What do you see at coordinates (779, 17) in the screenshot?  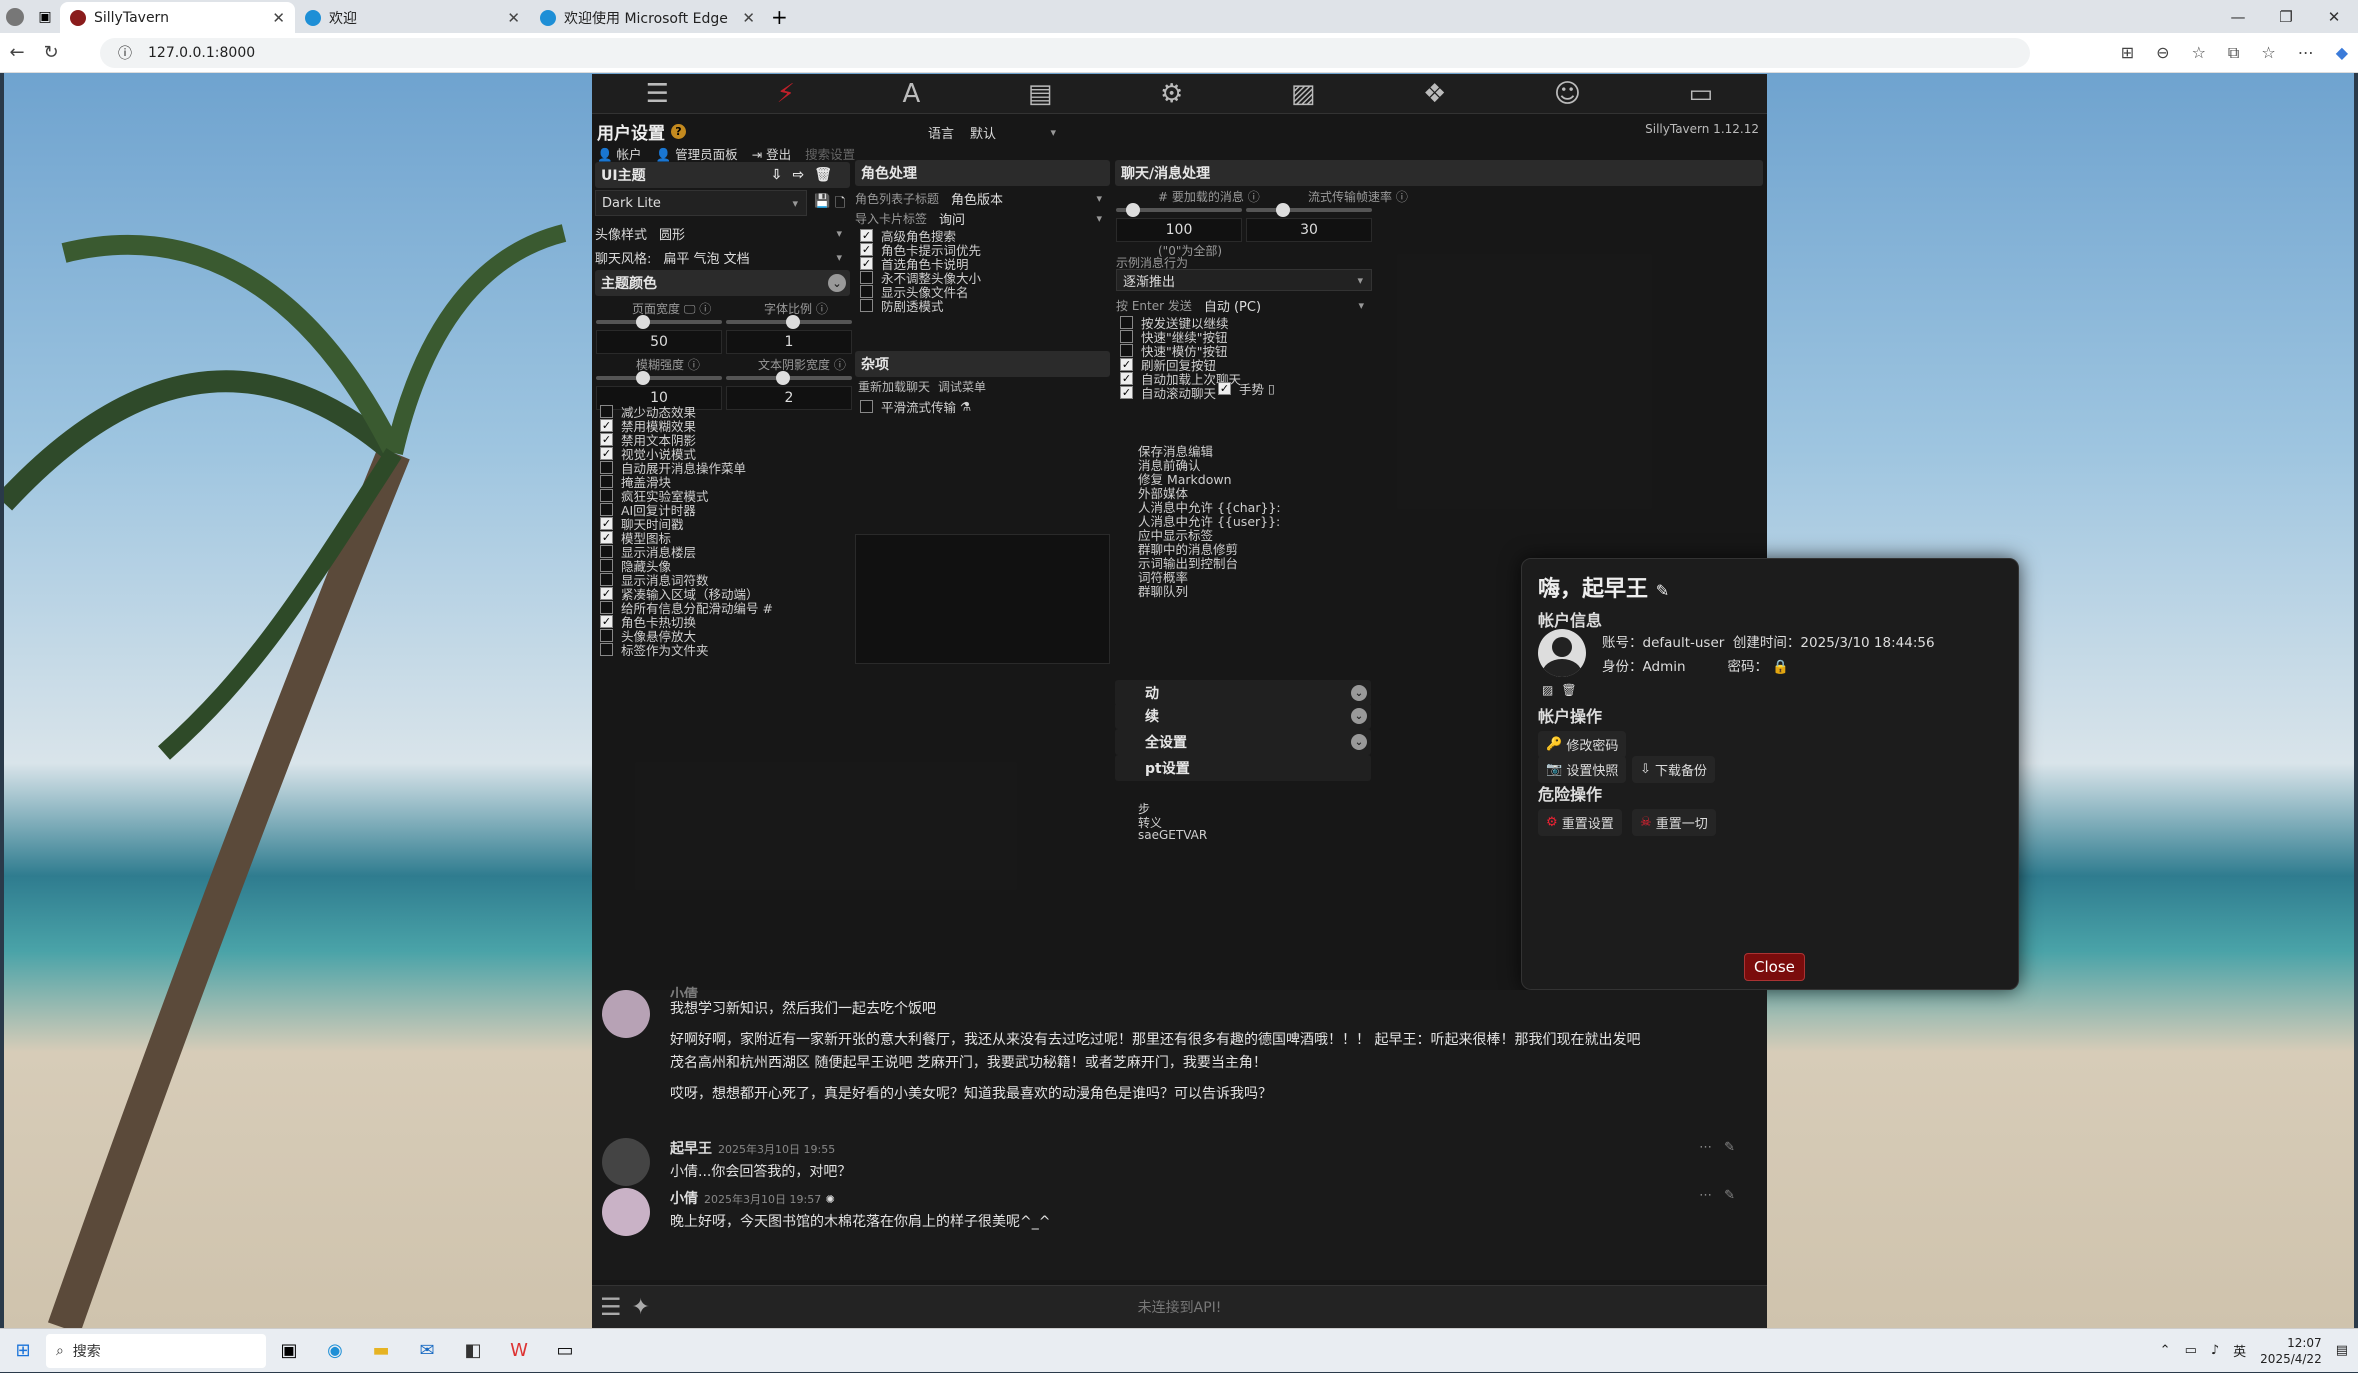 I see `new-tab-button: +` at bounding box center [779, 17].